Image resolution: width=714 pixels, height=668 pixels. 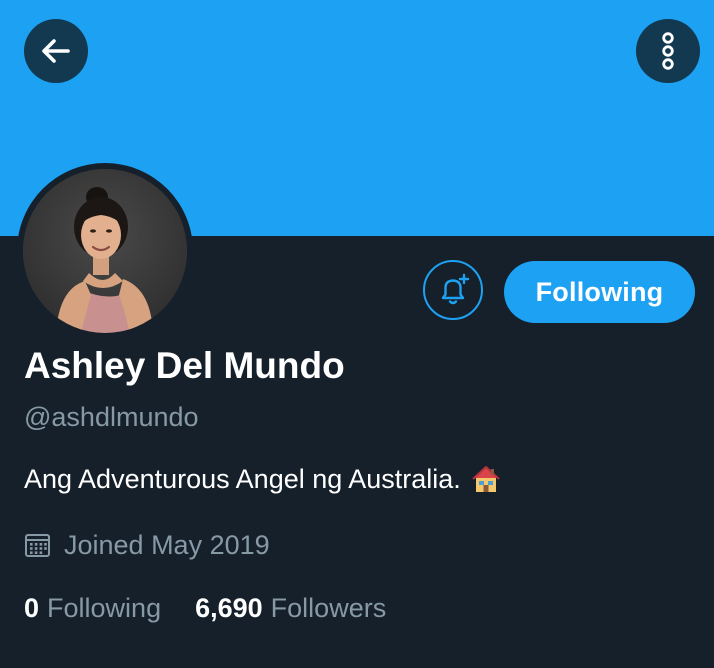 I want to click on arrow-left-icon, so click(x=56, y=51).